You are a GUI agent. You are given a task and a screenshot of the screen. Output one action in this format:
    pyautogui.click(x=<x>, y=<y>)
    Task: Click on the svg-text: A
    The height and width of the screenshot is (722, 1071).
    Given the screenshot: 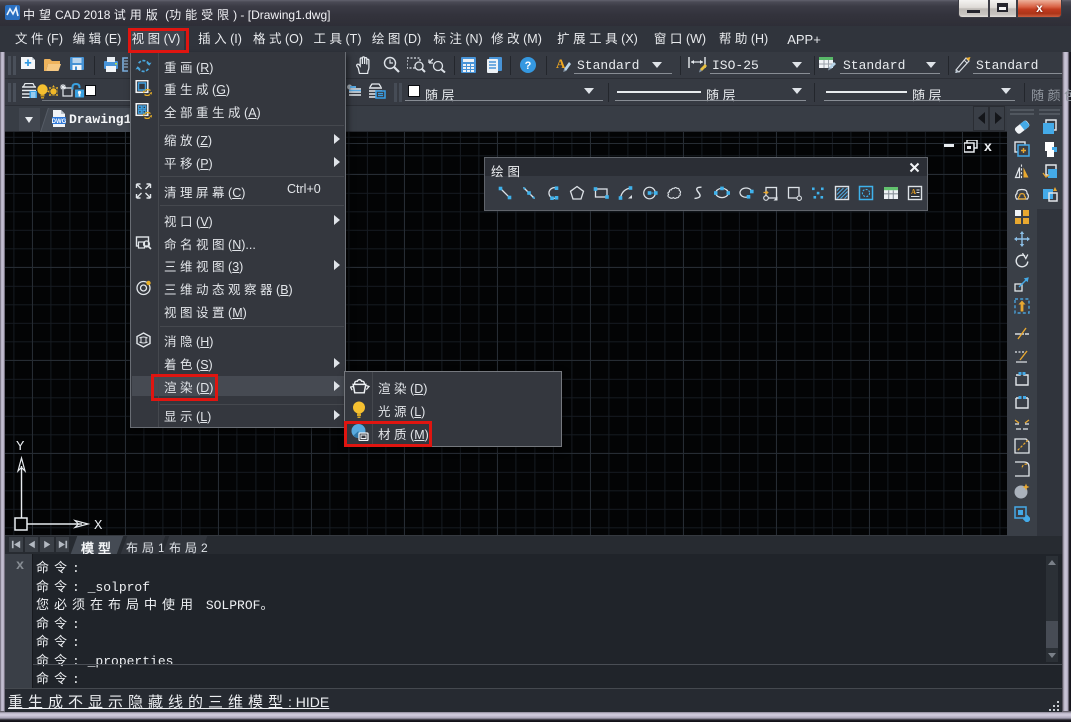 What is the action you would take?
    pyautogui.click(x=913, y=192)
    